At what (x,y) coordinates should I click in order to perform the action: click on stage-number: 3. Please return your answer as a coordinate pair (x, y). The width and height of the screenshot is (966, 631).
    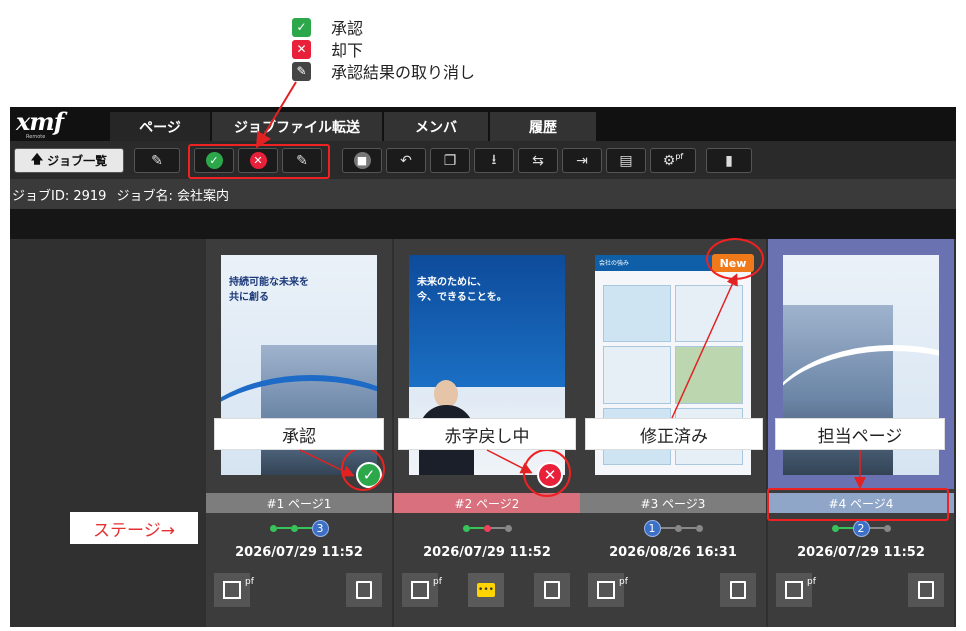
    Looking at the image, I should click on (320, 528).